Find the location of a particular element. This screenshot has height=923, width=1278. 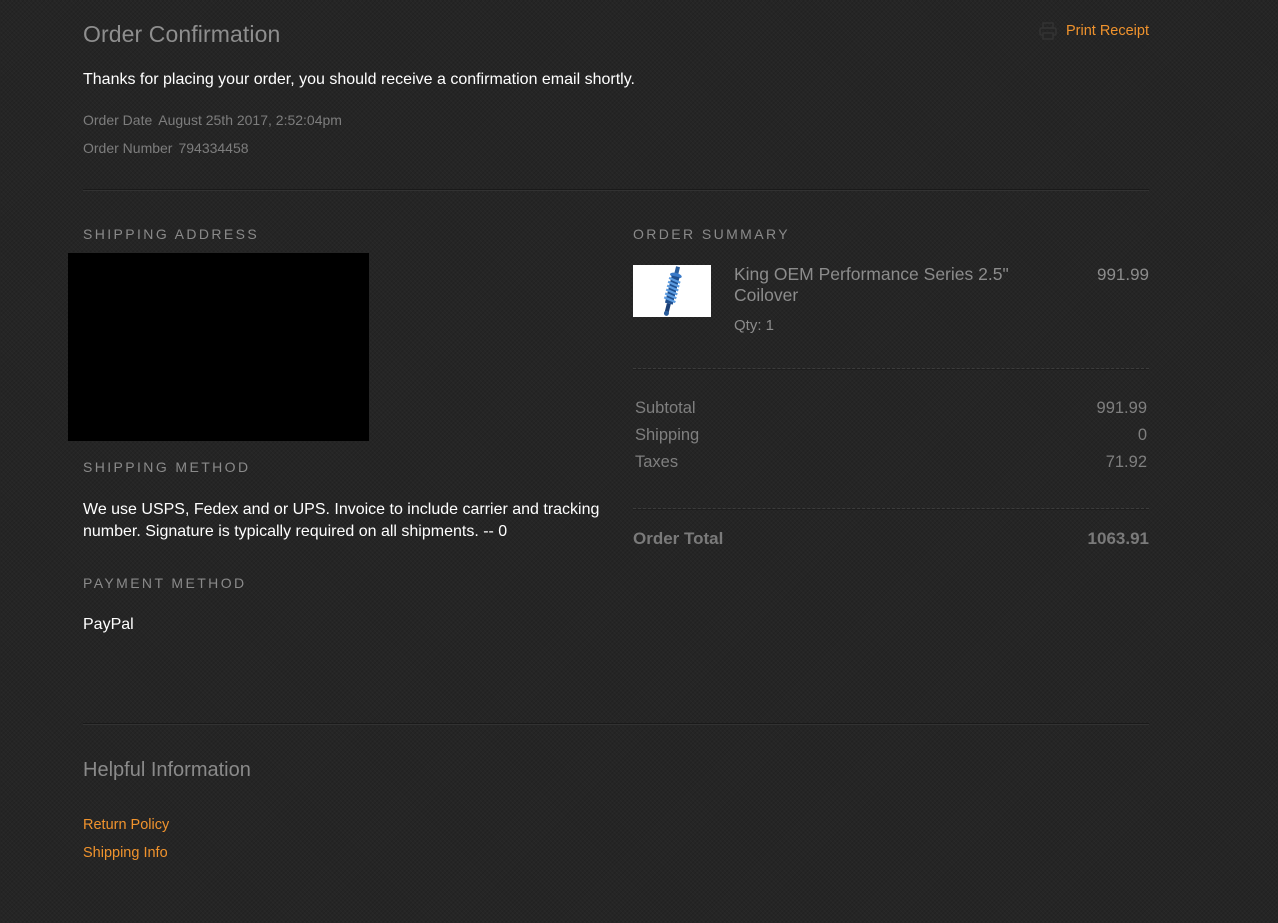

shipping-address-heading: SHIPPING ADDRESS is located at coordinates (171, 234).